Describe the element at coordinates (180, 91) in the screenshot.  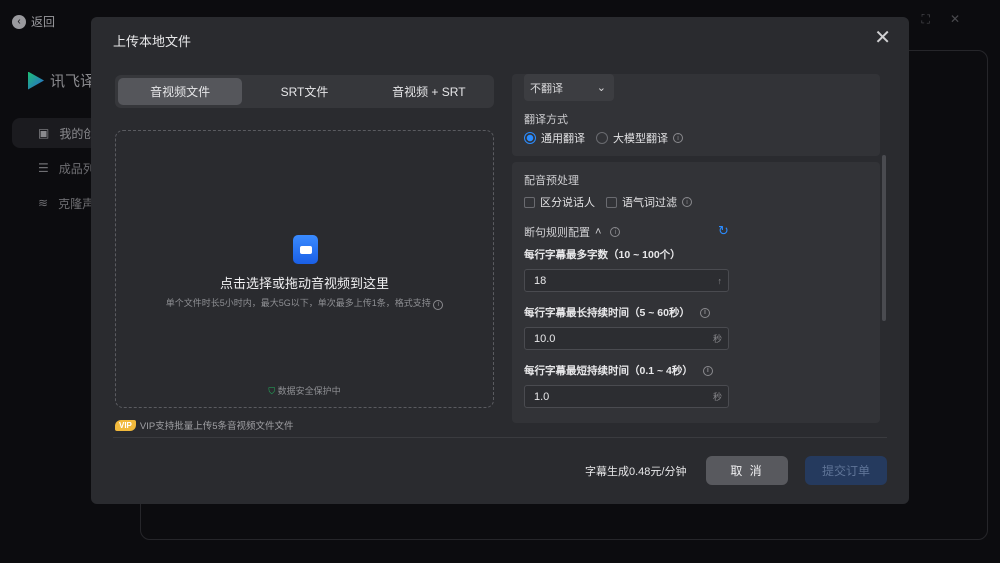
I see `tab-av-file: 音视频文件` at that location.